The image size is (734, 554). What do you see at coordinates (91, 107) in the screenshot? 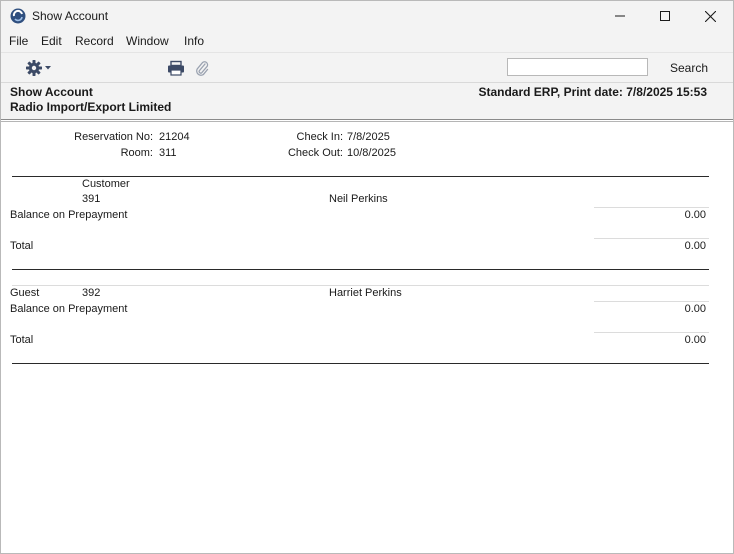
I see `company-name: Radio Import/Export Limited` at bounding box center [91, 107].